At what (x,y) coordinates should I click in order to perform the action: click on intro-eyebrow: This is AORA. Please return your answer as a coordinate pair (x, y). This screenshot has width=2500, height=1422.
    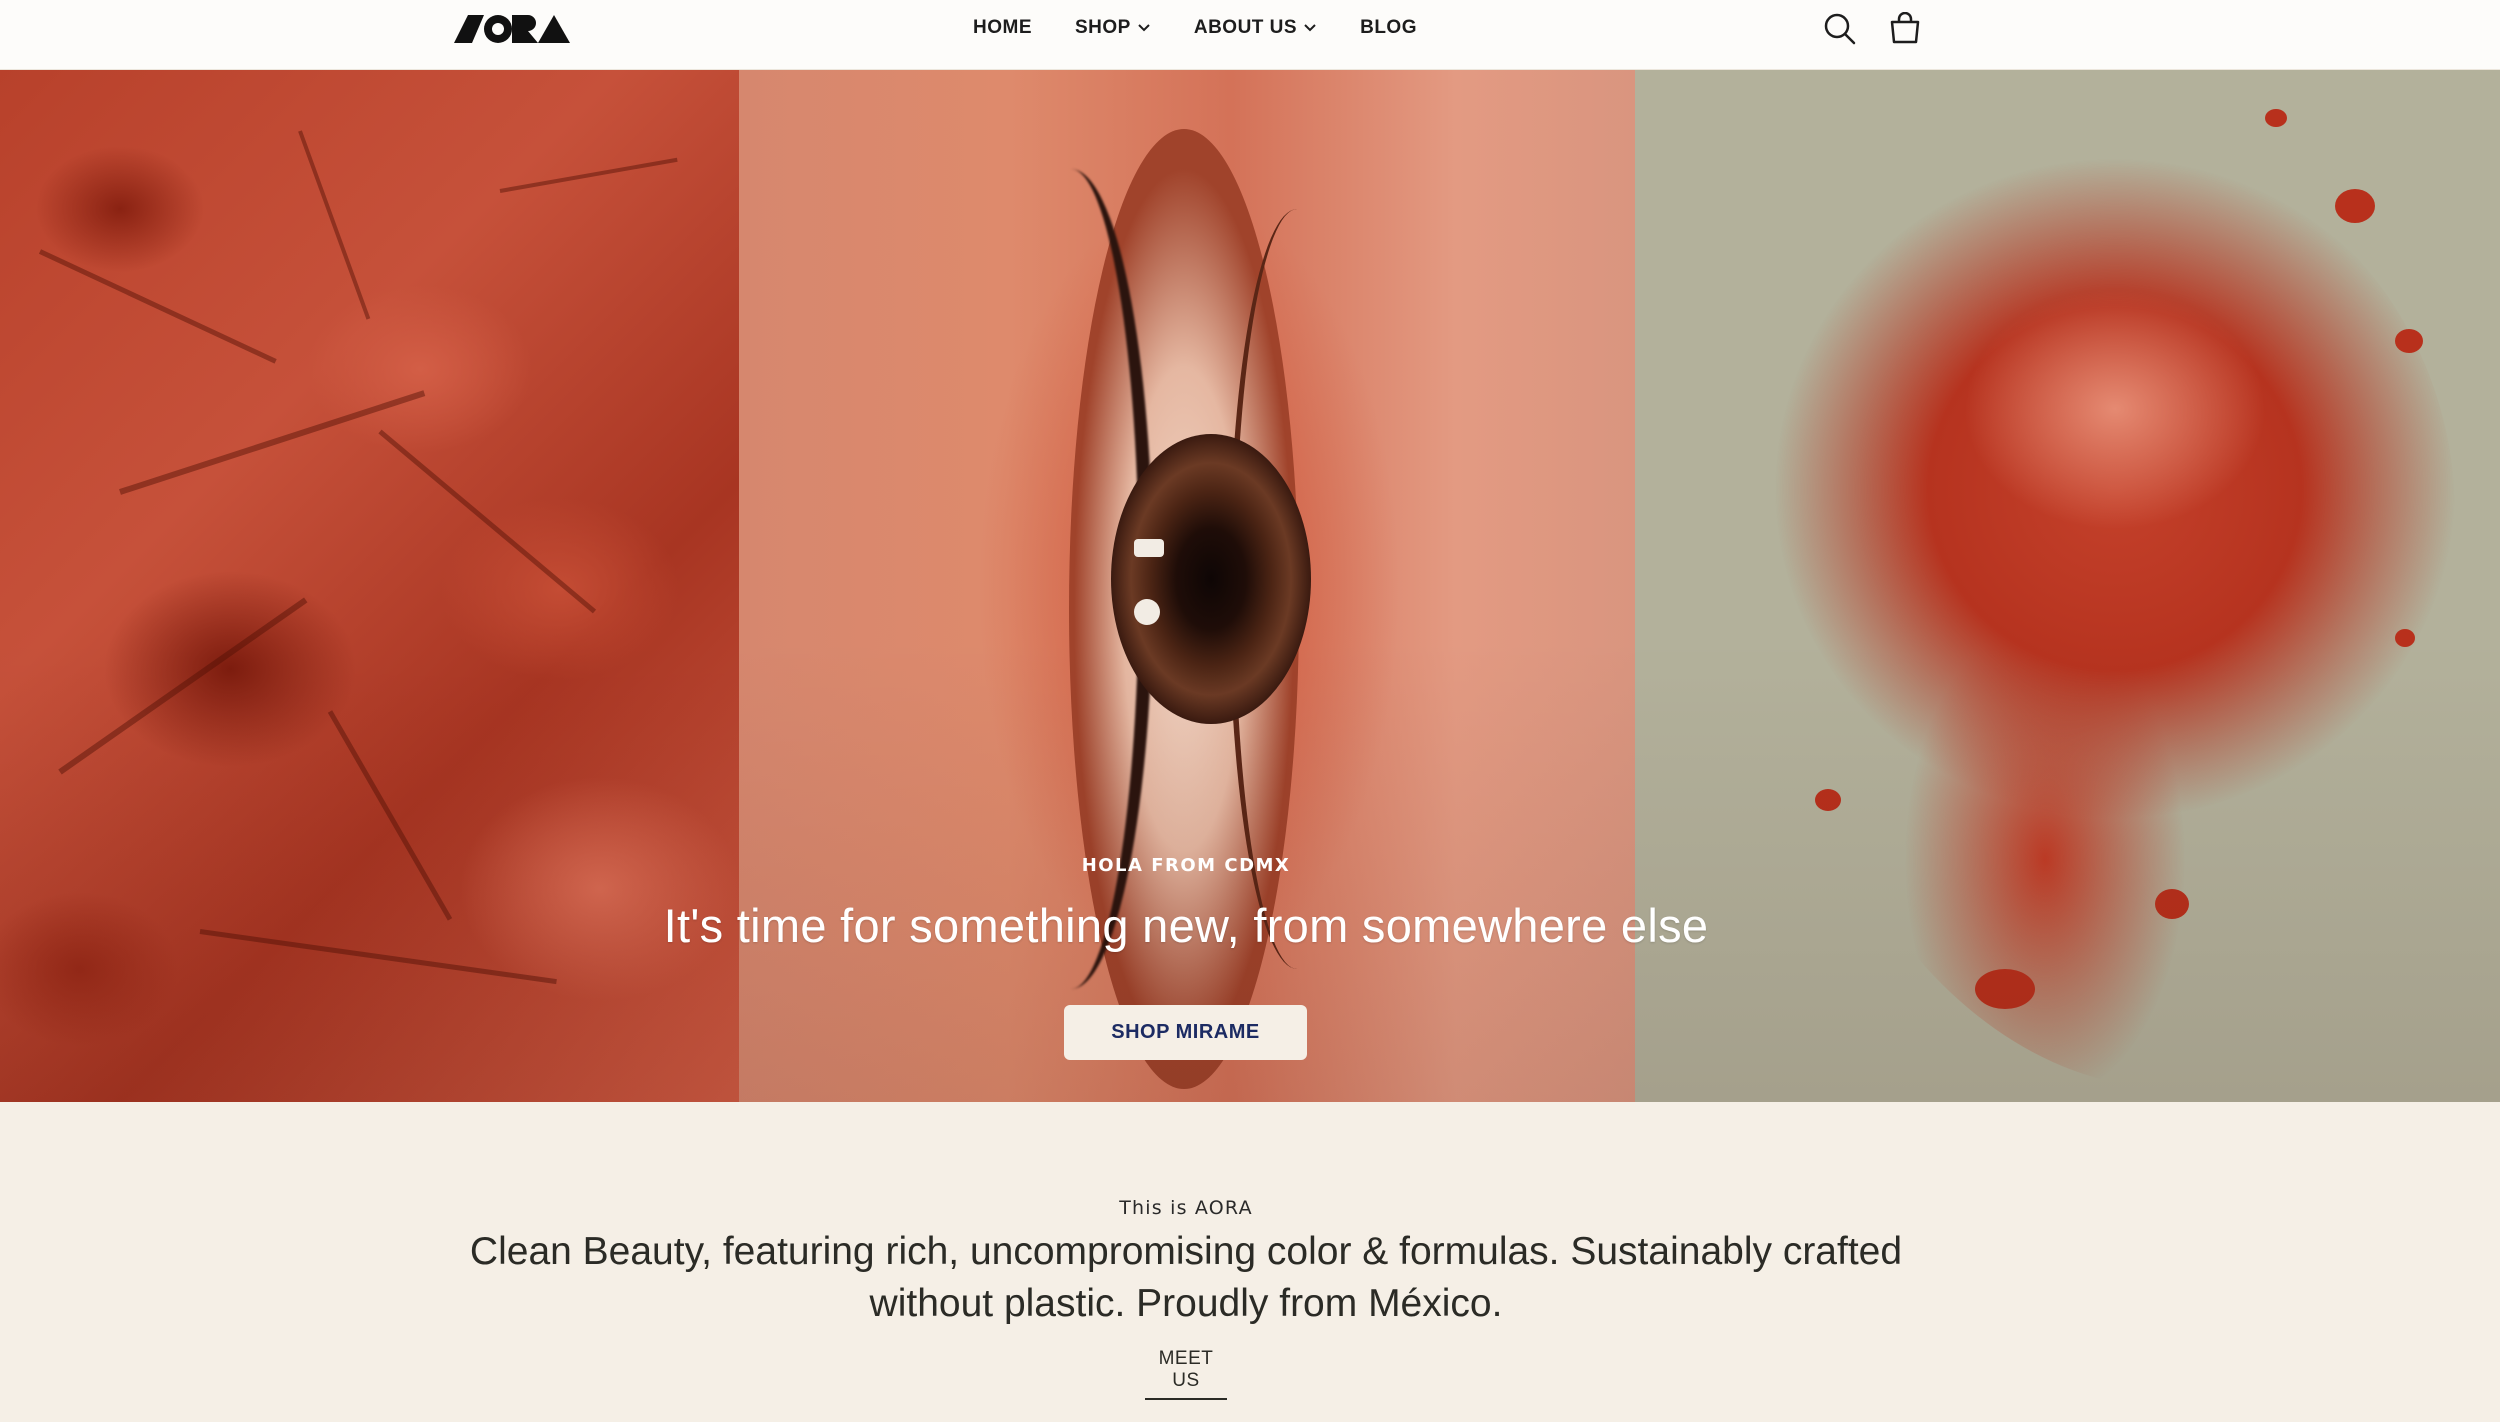
    Looking at the image, I should click on (1186, 1208).